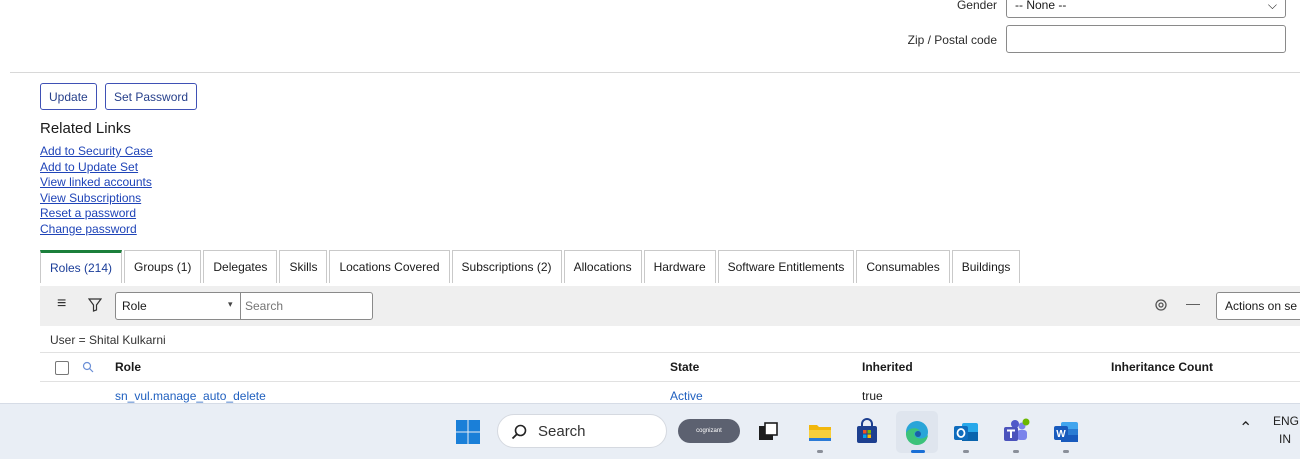  Describe the element at coordinates (918, 451) in the screenshot. I see `edge-active-indicator` at that location.